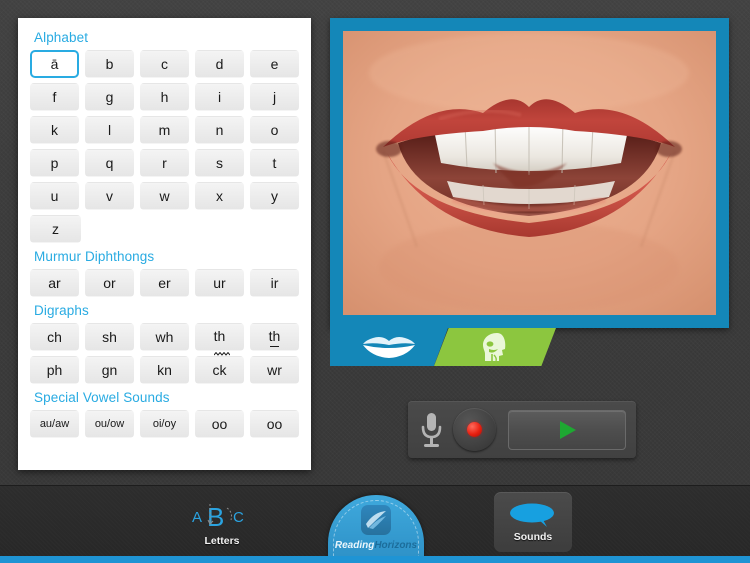 This screenshot has height=563, width=750. Describe the element at coordinates (54, 424) in the screenshot. I see `letter-tile: au/aw` at that location.